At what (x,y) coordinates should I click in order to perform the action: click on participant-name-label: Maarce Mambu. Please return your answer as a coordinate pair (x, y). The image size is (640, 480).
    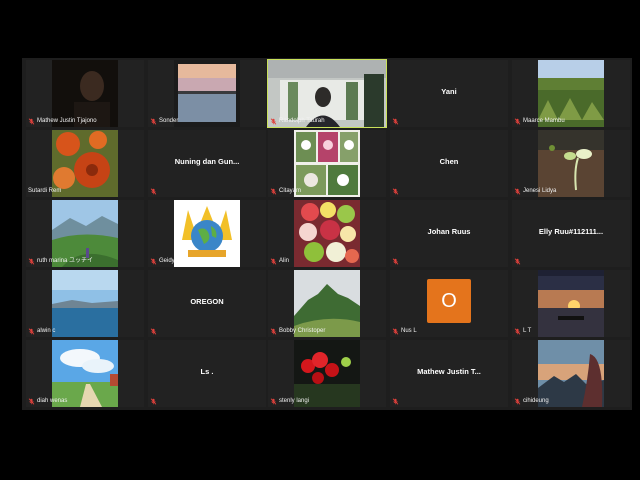
    Looking at the image, I should click on (539, 121).